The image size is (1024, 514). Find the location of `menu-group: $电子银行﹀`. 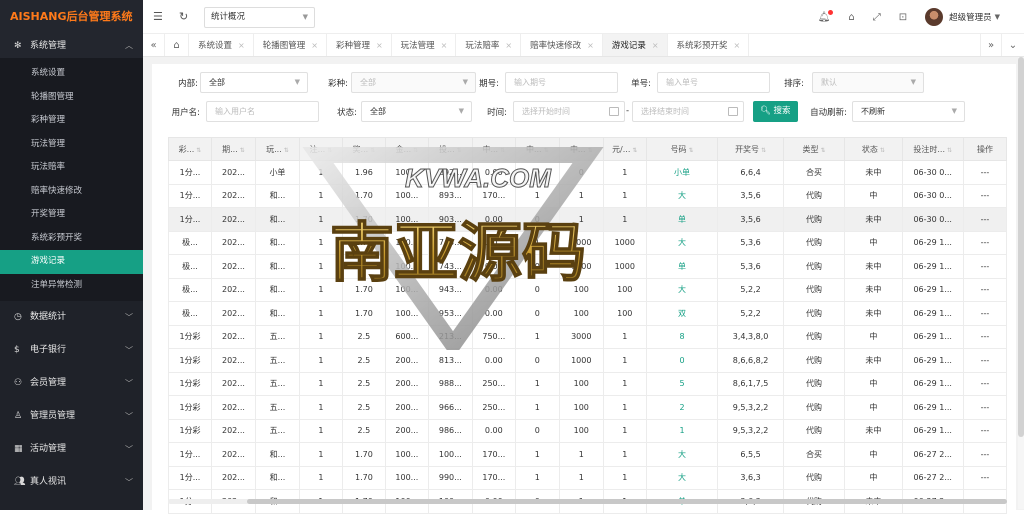

menu-group: $电子银行﹀ is located at coordinates (71, 350).